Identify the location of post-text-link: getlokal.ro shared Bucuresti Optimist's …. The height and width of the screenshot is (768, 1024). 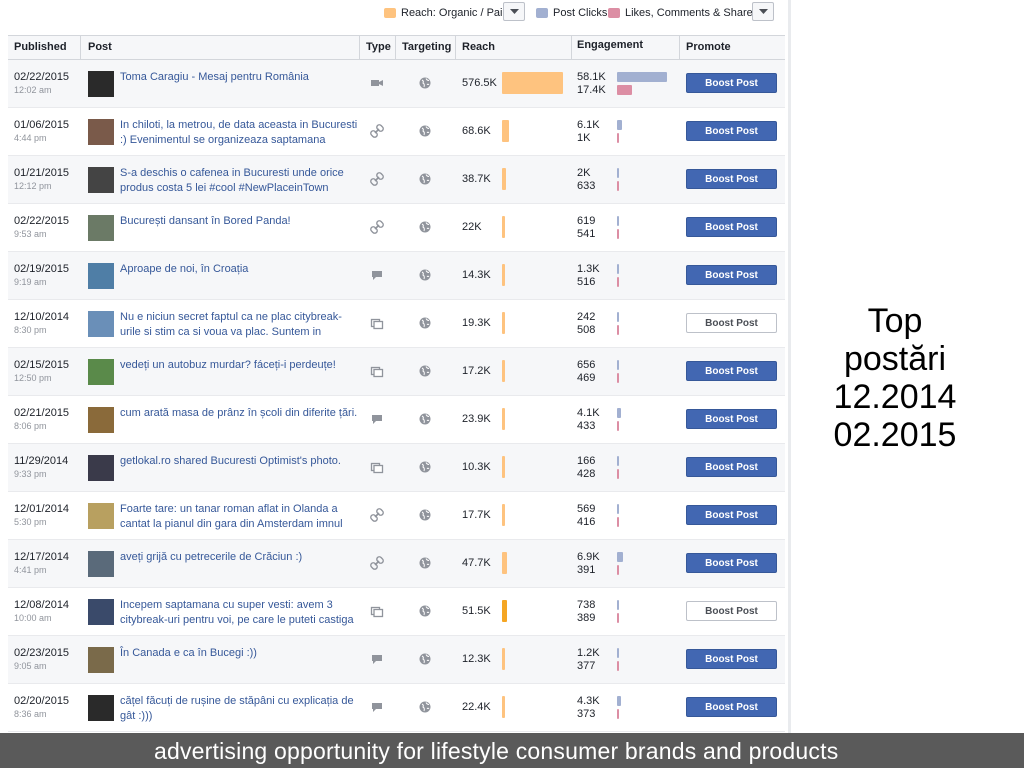
(239, 461).